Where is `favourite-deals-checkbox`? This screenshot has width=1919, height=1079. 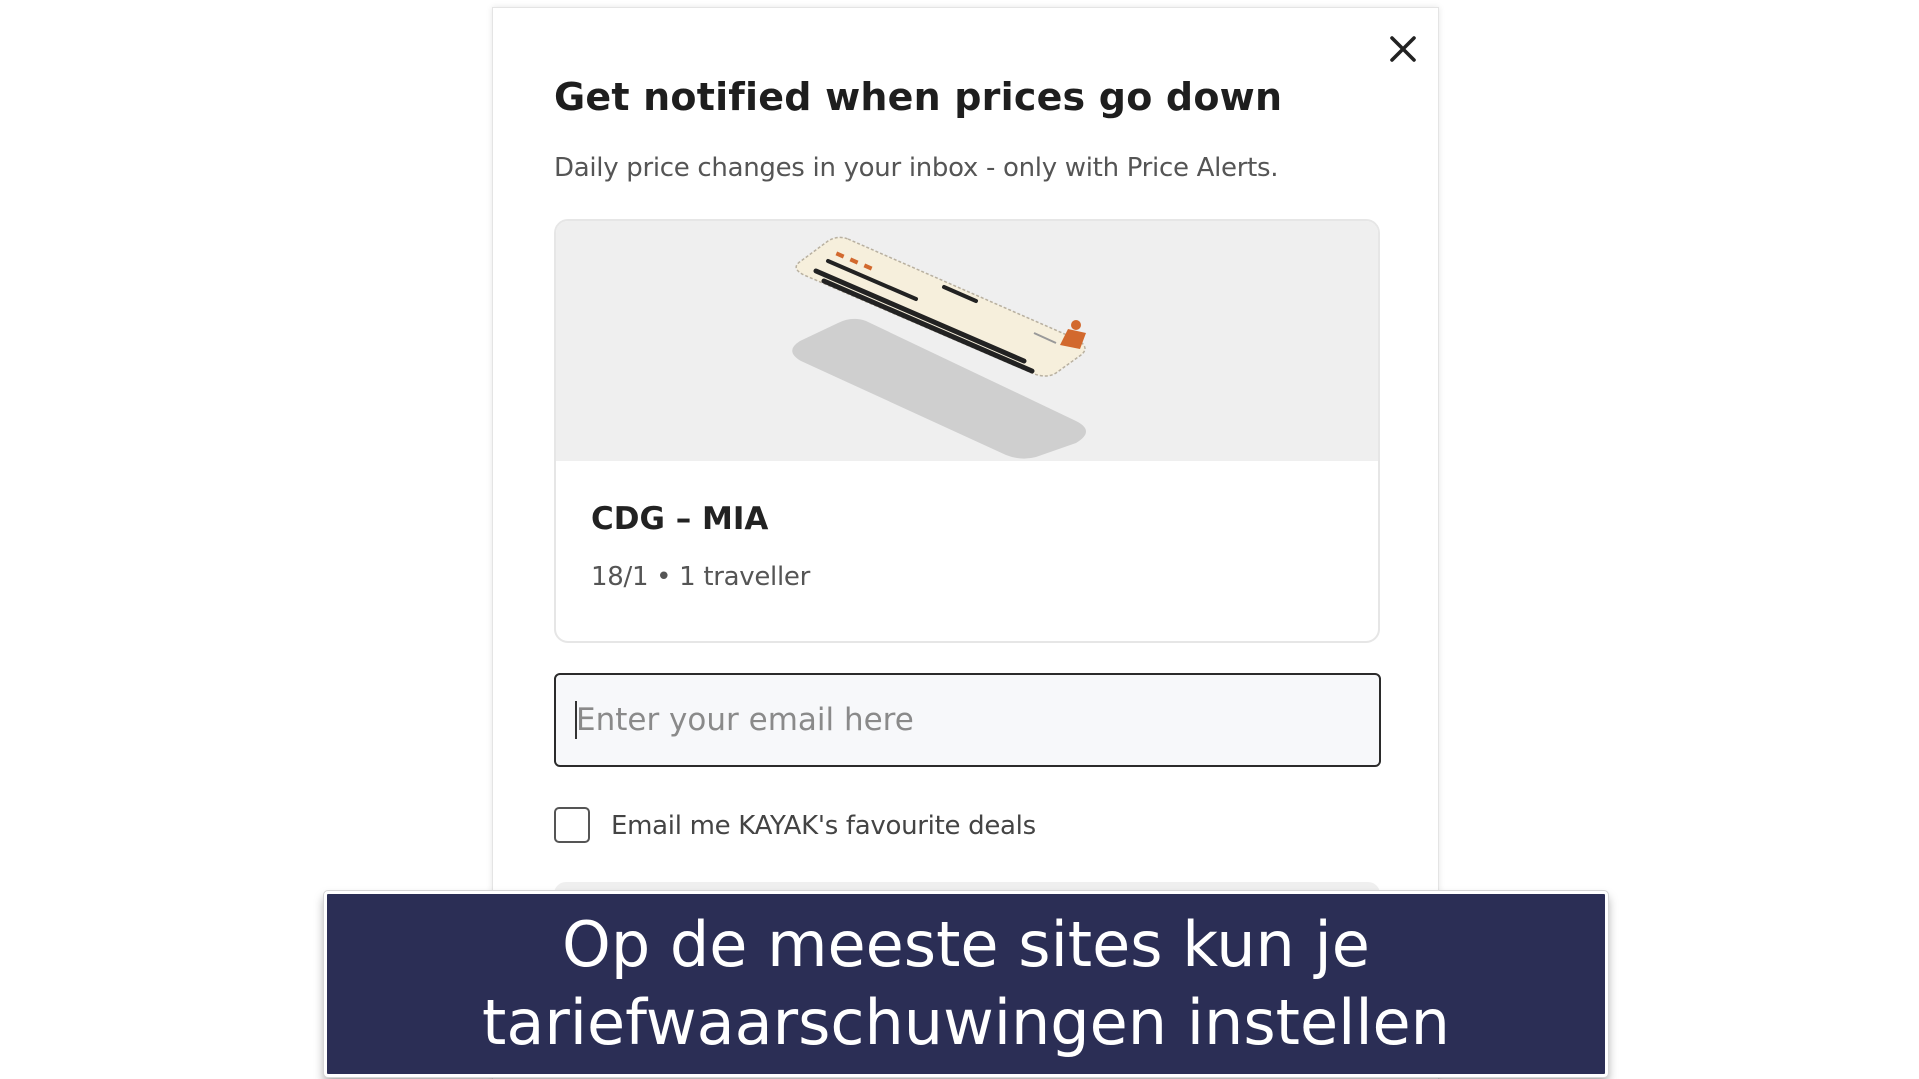
favourite-deals-checkbox is located at coordinates (572, 825).